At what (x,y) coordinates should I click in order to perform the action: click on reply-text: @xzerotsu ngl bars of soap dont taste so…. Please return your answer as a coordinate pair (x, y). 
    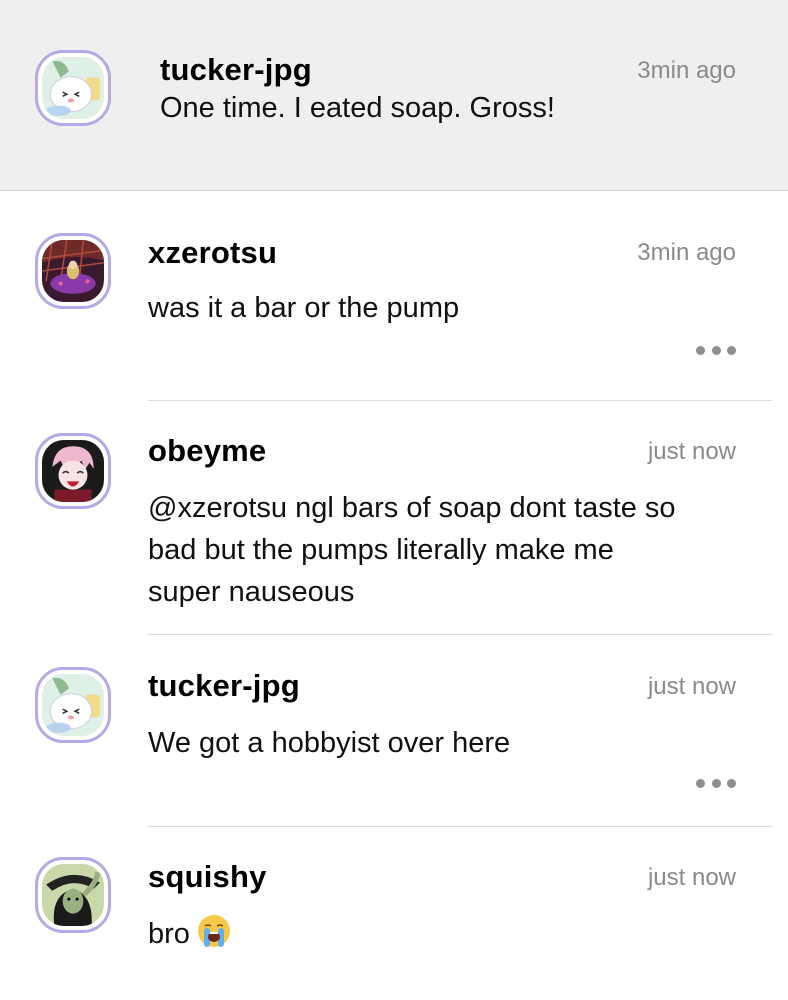
    Looking at the image, I should click on (412, 550).